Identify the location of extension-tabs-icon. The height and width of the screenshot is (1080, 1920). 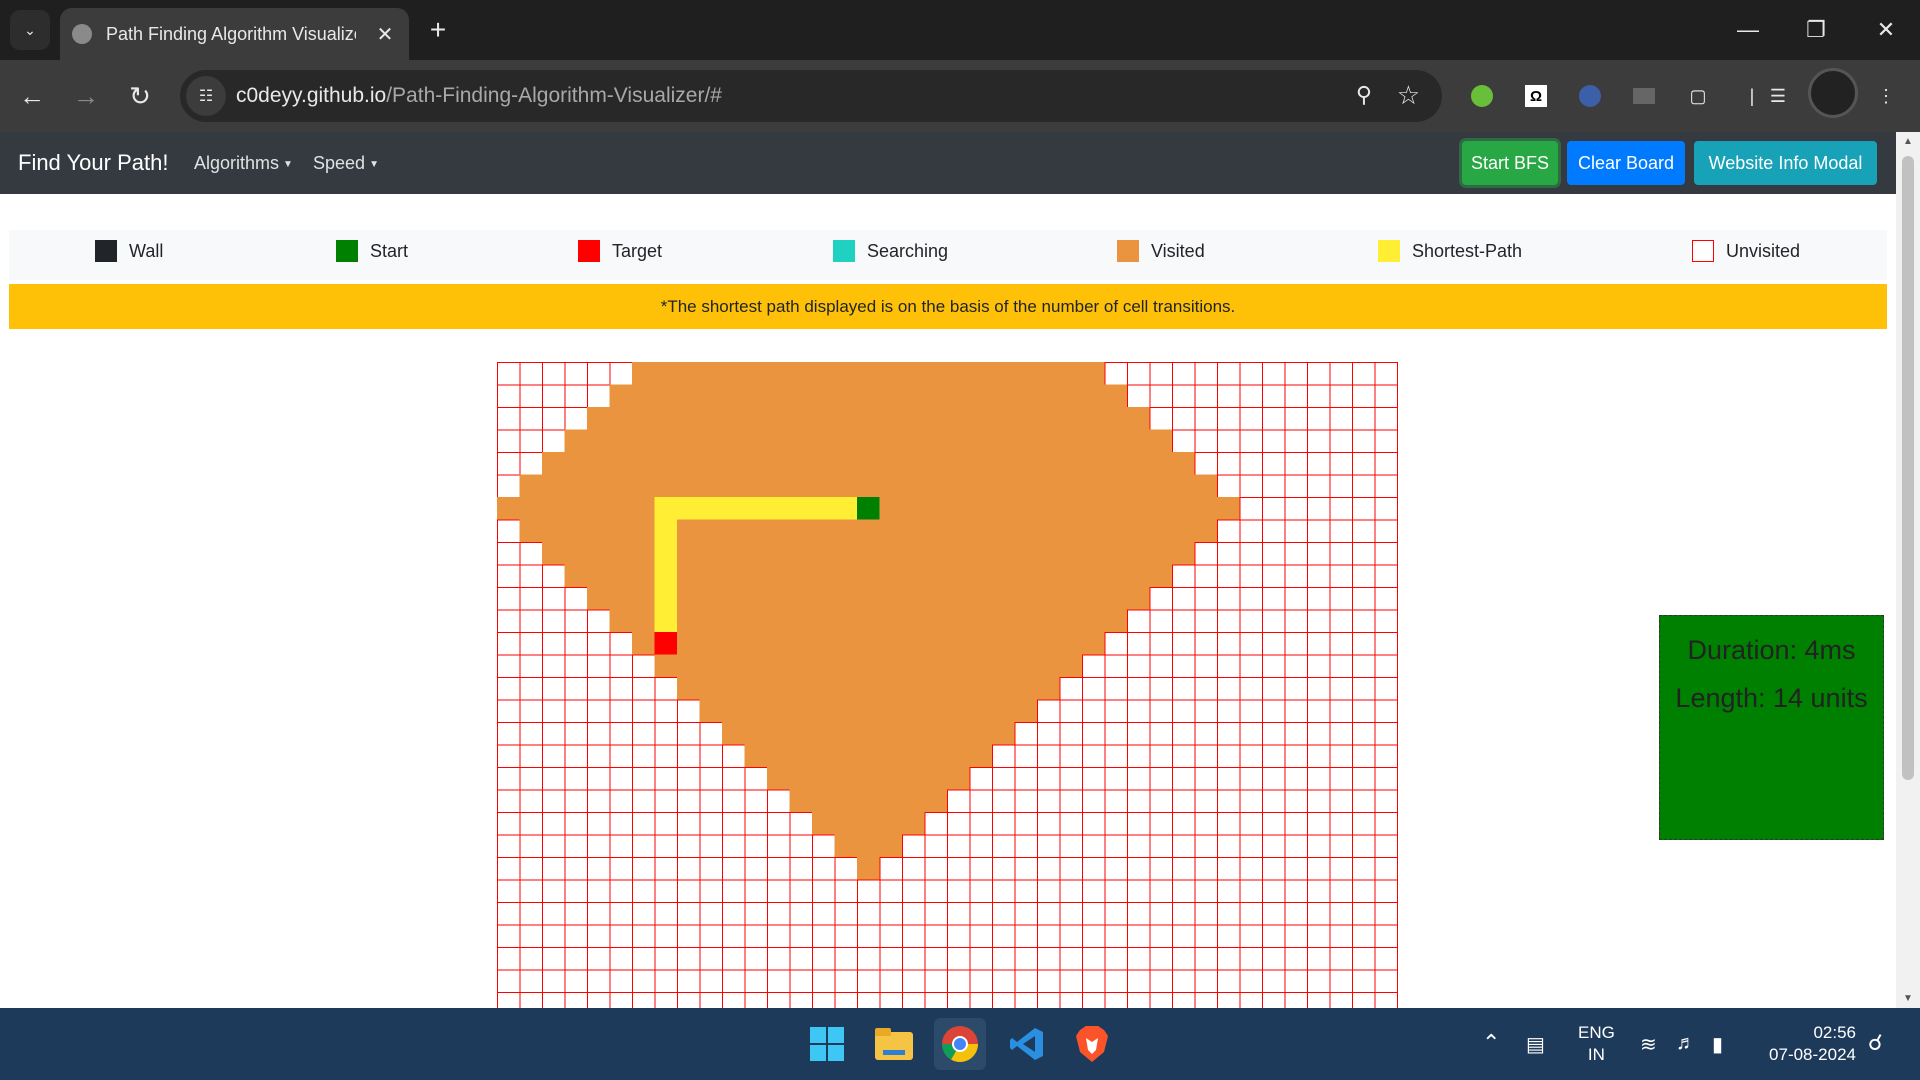
(1644, 96).